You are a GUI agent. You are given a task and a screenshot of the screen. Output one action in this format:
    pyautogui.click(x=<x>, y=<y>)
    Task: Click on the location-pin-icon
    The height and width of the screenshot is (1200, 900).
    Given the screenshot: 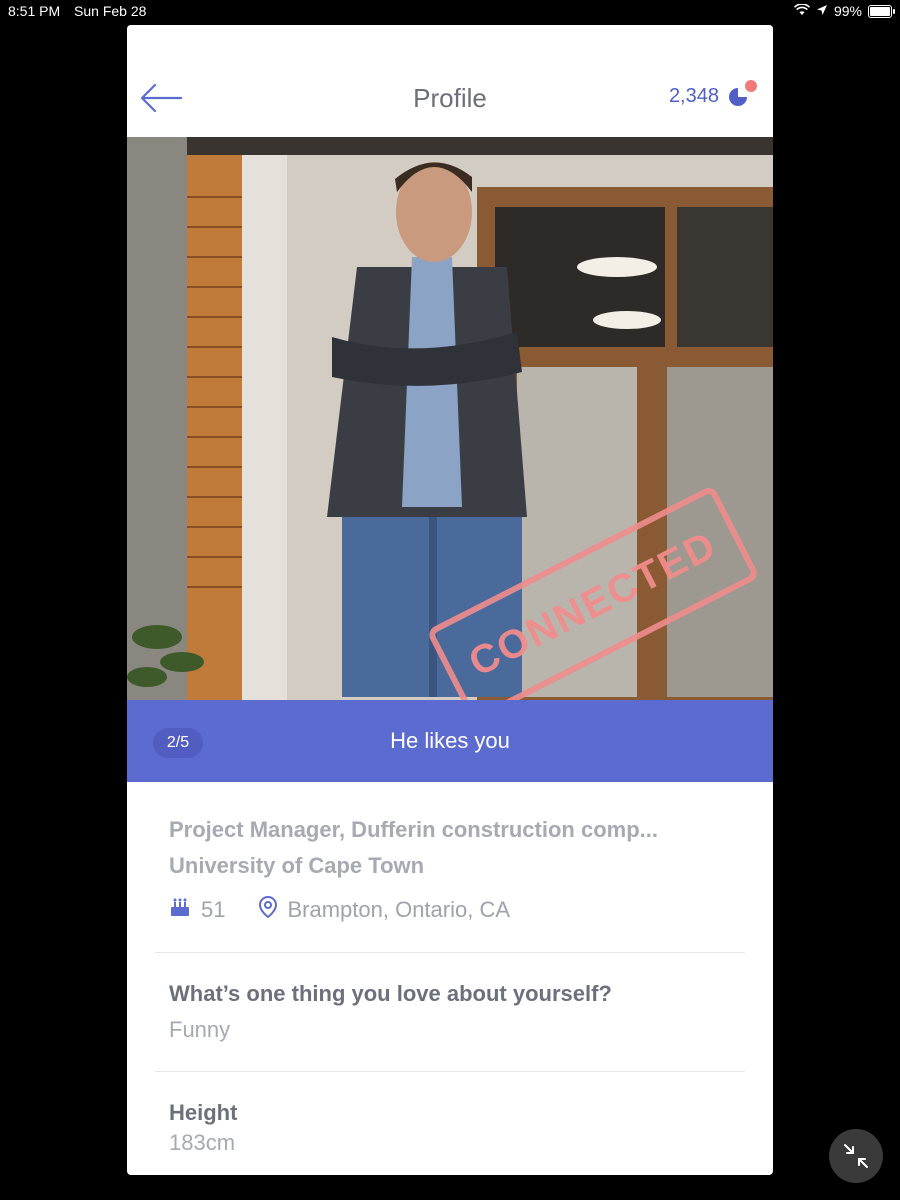 What is the action you would take?
    pyautogui.click(x=268, y=909)
    